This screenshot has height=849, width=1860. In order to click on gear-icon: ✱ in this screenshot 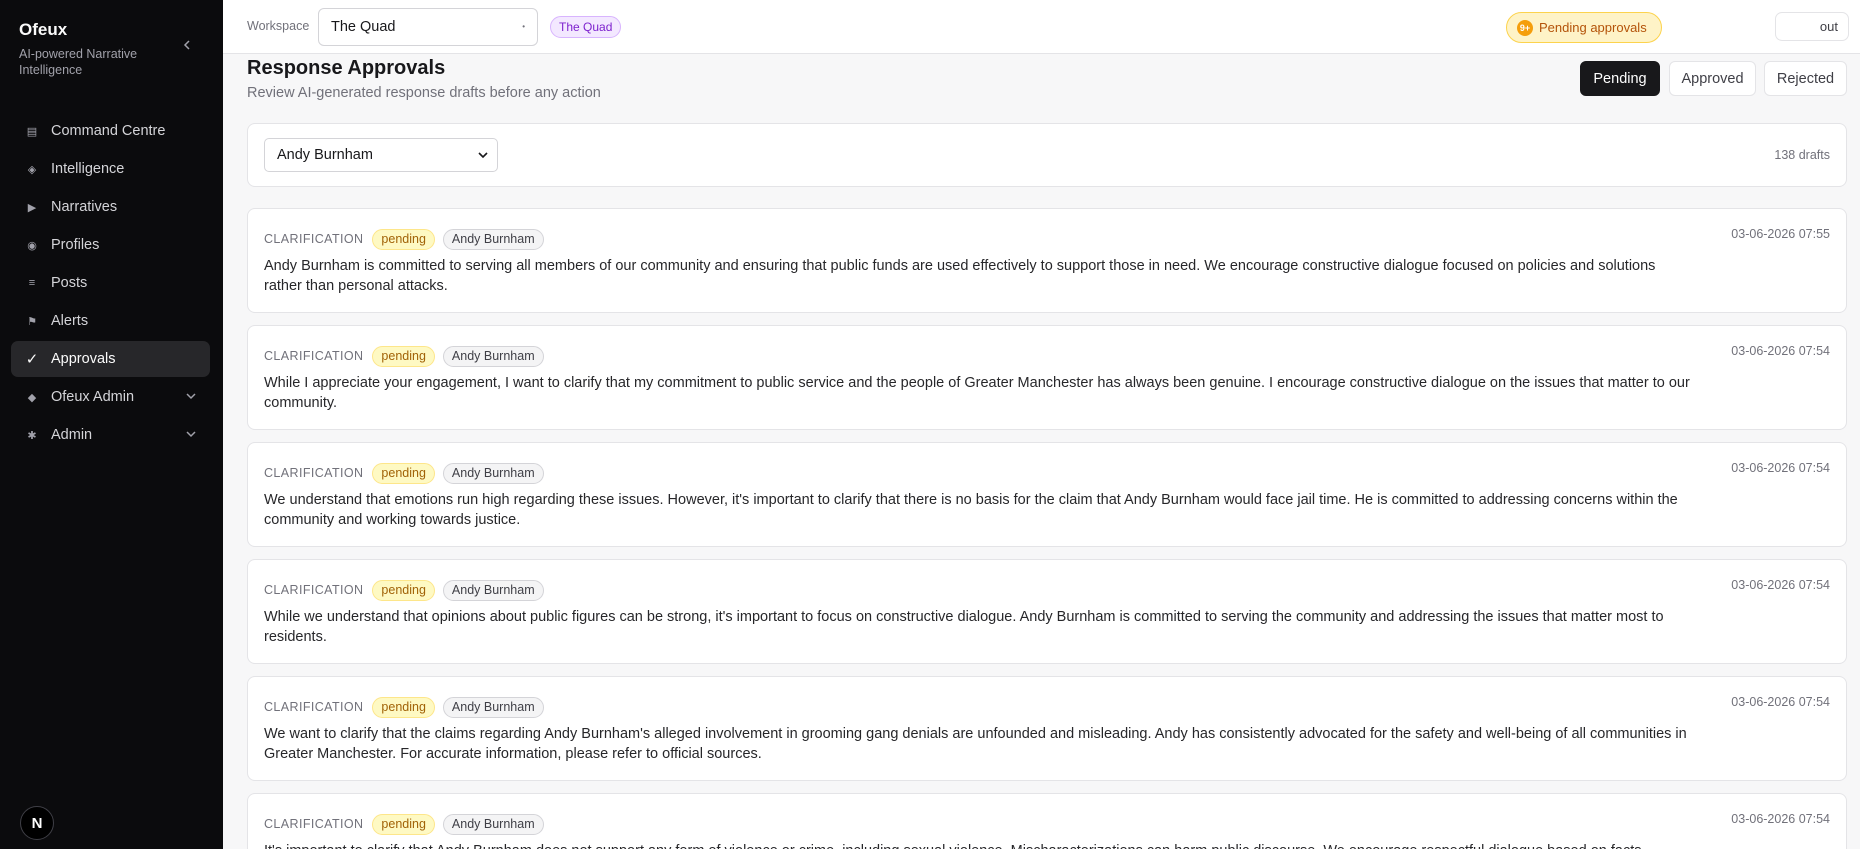, I will do `click(32, 435)`.